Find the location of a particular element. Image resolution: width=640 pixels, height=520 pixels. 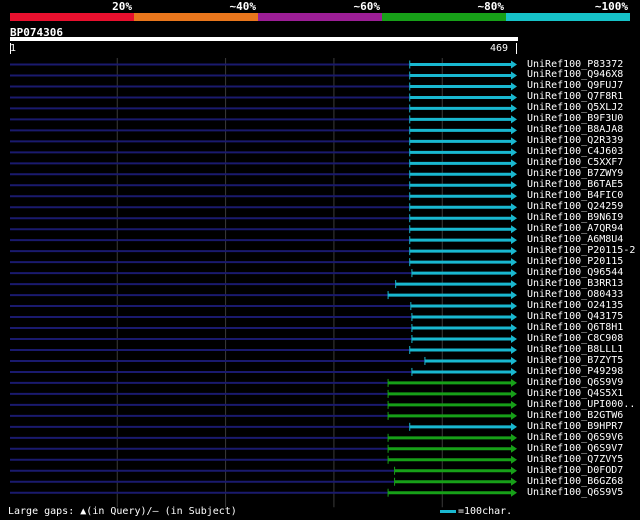

query-gap-text: (in Query) is located at coordinates (116, 511).